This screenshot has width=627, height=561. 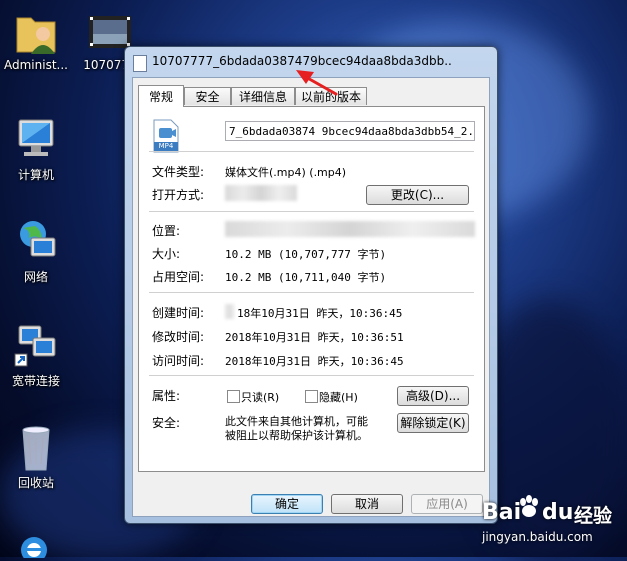 What do you see at coordinates (433, 423) in the screenshot?
I see `unblock-button: 解除锁定(K)` at bounding box center [433, 423].